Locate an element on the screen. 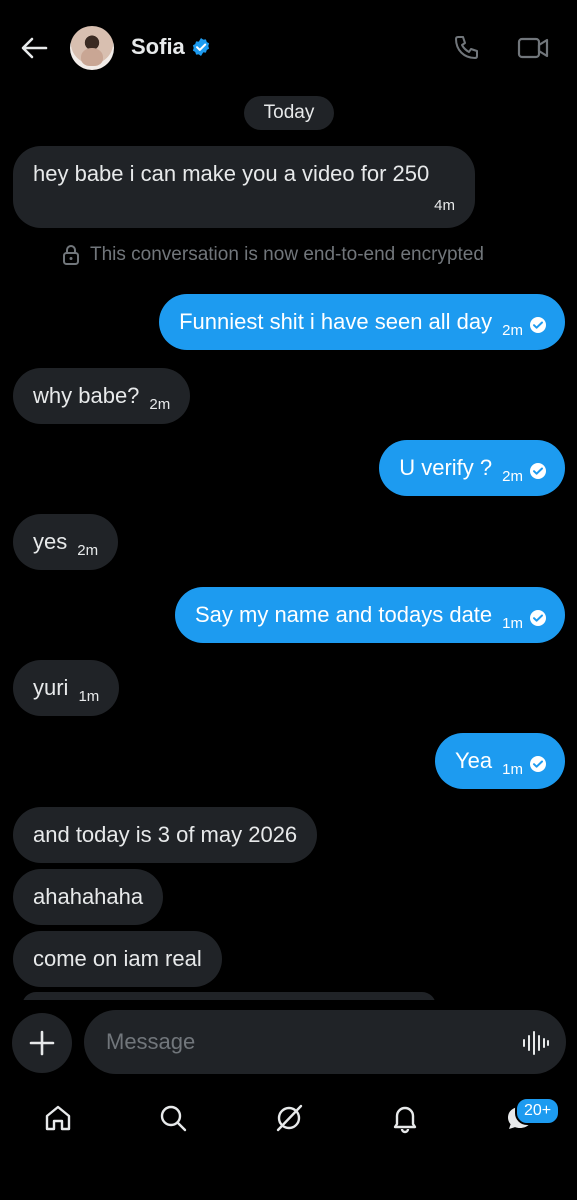 This screenshot has height=1200, width=577. message-text: come on iam real is located at coordinates (117, 958).